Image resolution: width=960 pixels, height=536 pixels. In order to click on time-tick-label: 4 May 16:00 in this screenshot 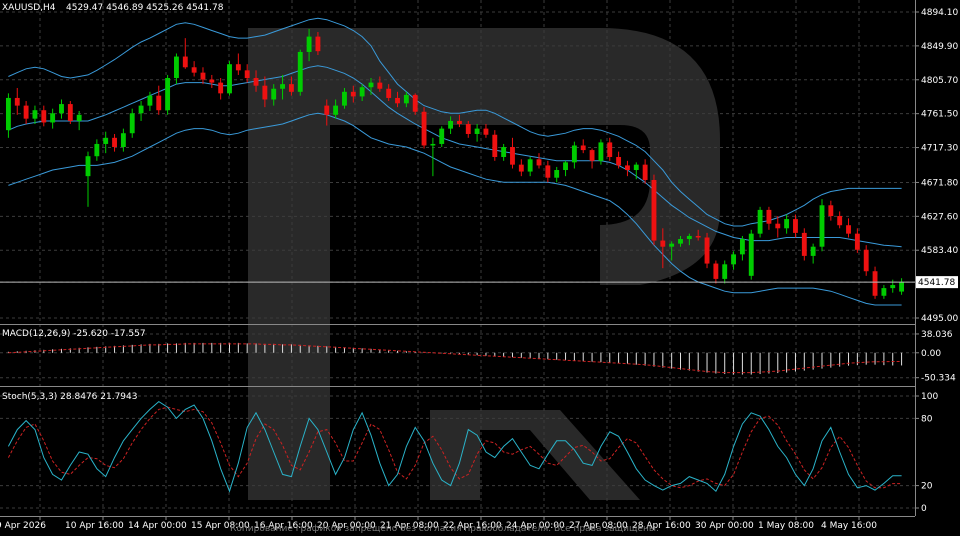, I will do `click(849, 526)`.